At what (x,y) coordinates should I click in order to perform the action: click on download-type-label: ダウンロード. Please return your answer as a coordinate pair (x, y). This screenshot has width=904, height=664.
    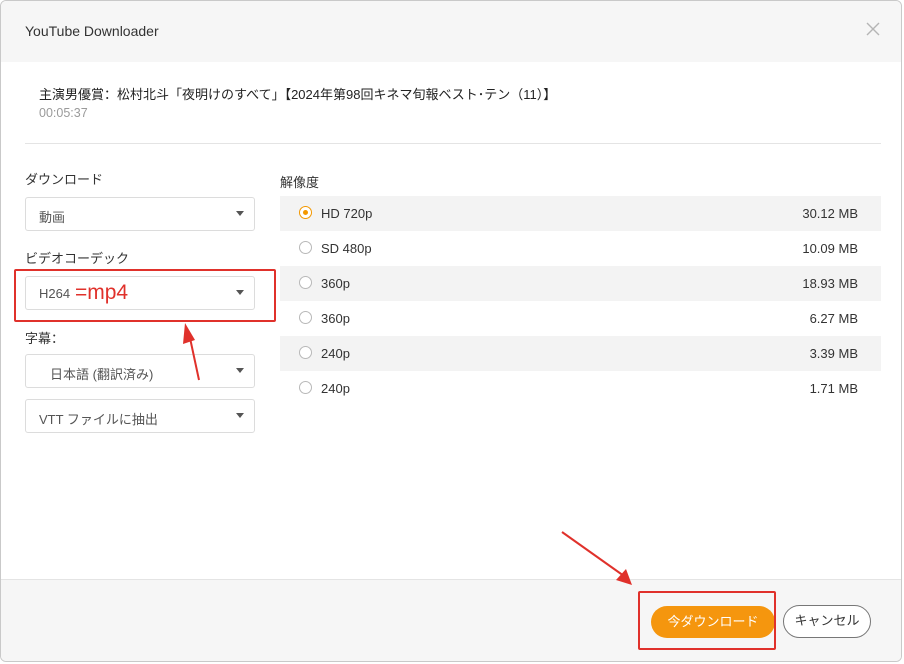
    Looking at the image, I should click on (64, 179).